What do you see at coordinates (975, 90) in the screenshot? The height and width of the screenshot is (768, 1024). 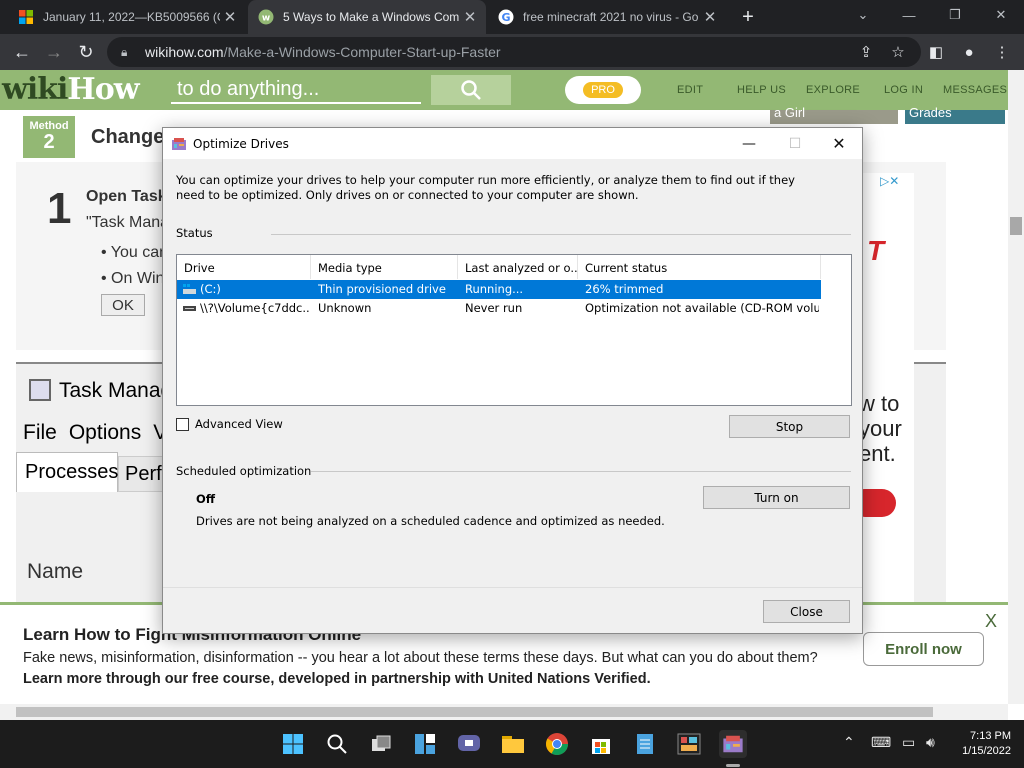 I see `nav-messages: MESSAGES` at bounding box center [975, 90].